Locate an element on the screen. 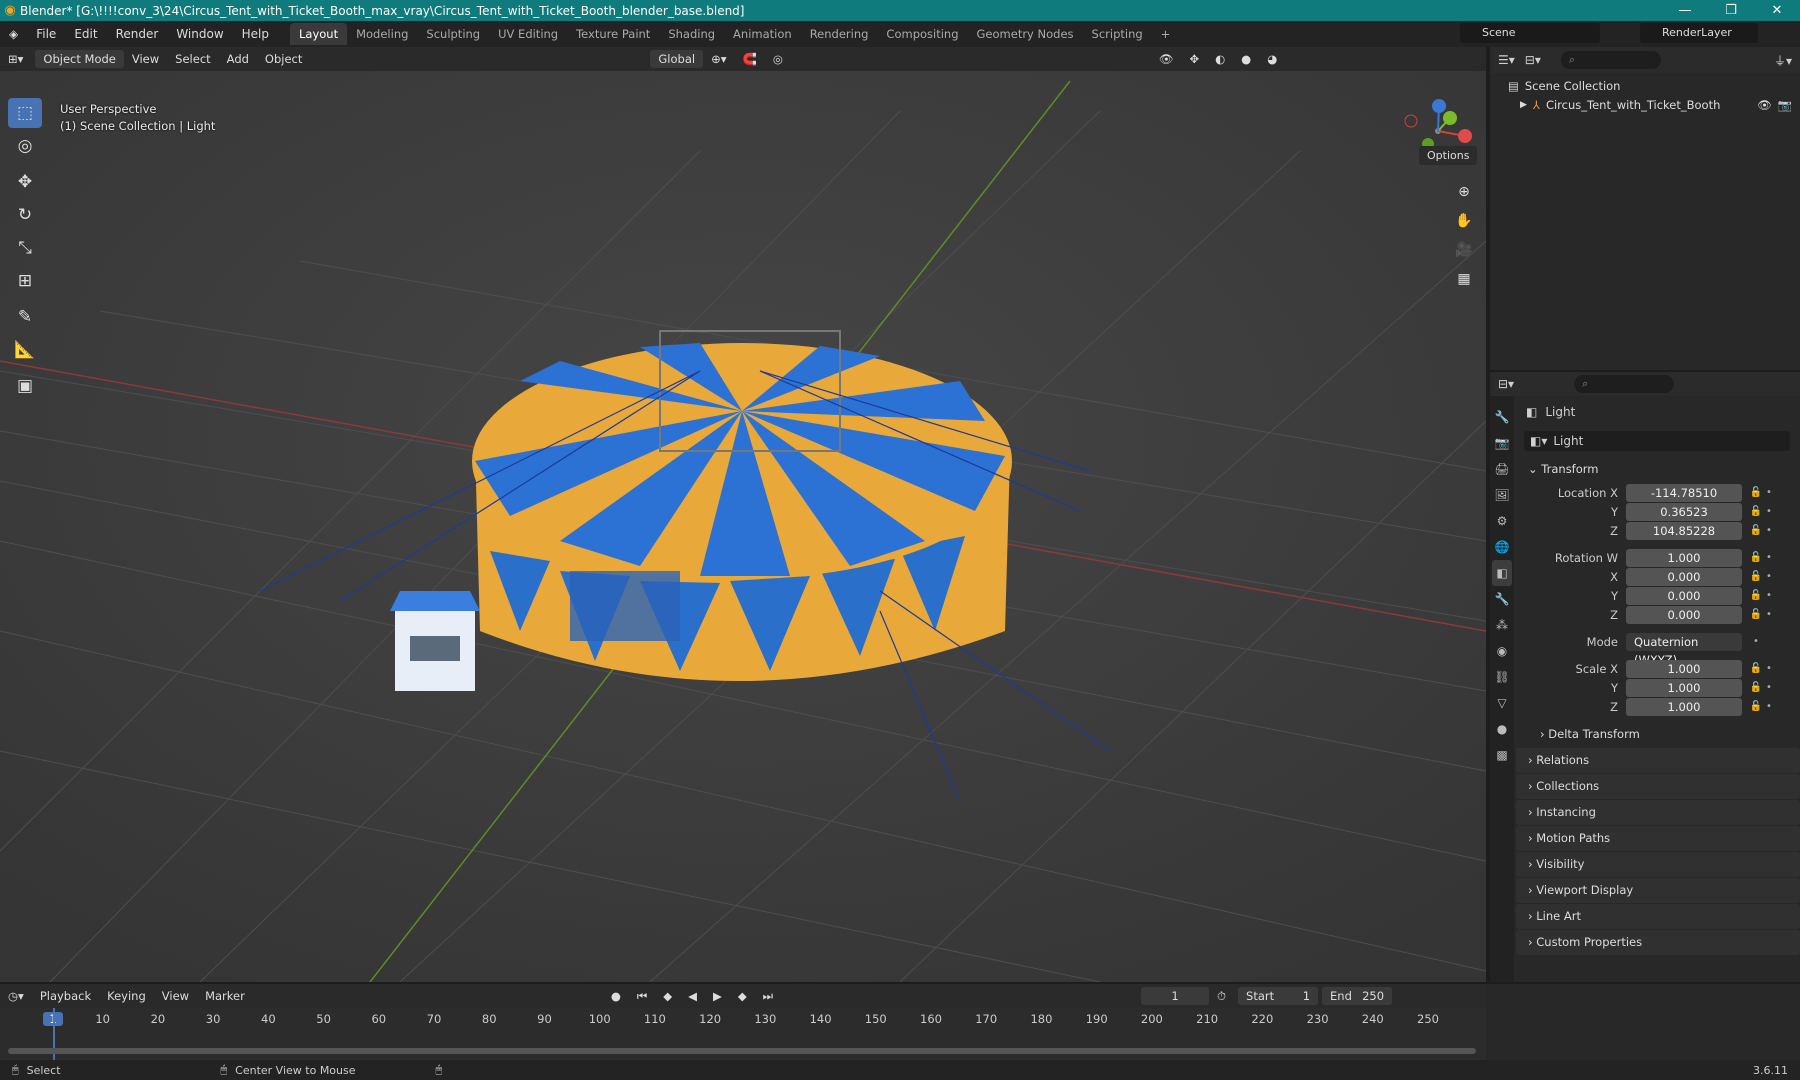 This screenshot has height=1080, width=1800. transform-orientation-dropdown: Global is located at coordinates (677, 59).